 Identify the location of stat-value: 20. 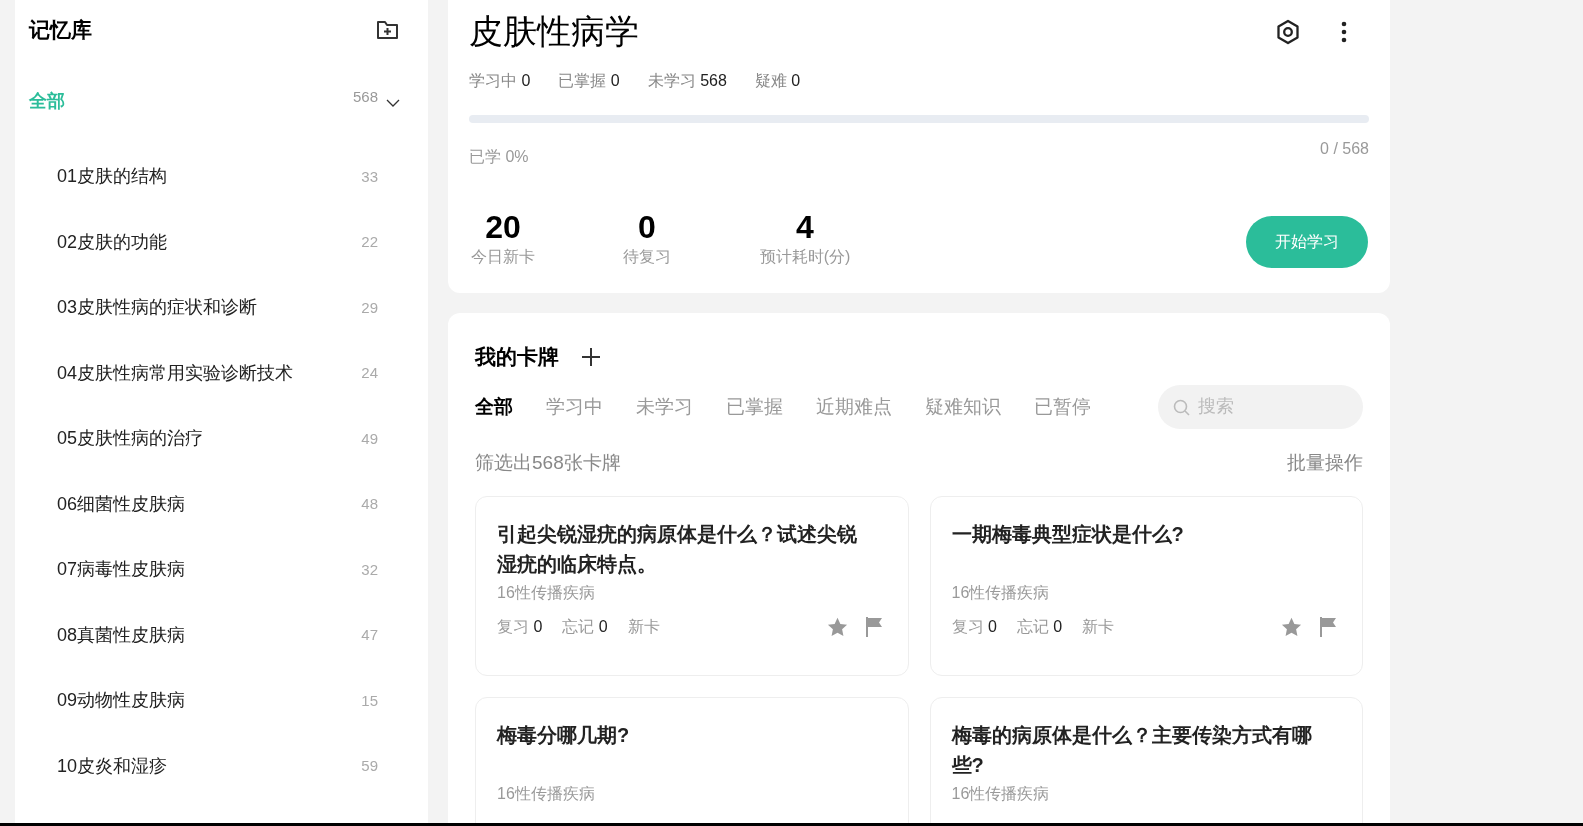
(503, 227).